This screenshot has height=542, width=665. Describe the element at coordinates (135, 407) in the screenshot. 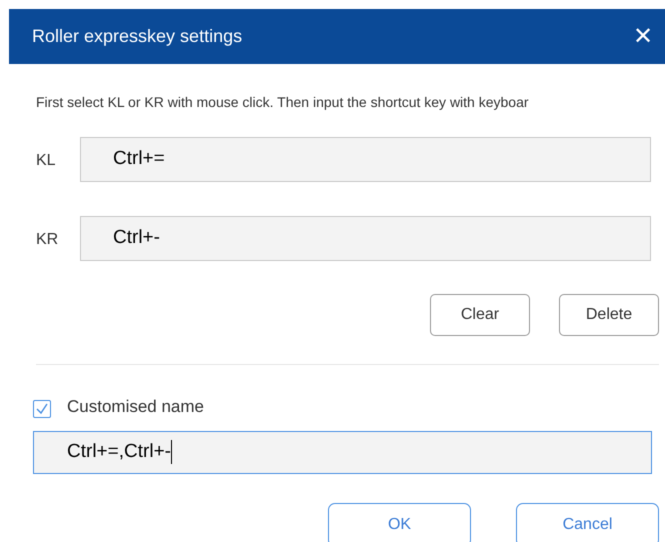

I see `checkbox-label: Customised name` at that location.